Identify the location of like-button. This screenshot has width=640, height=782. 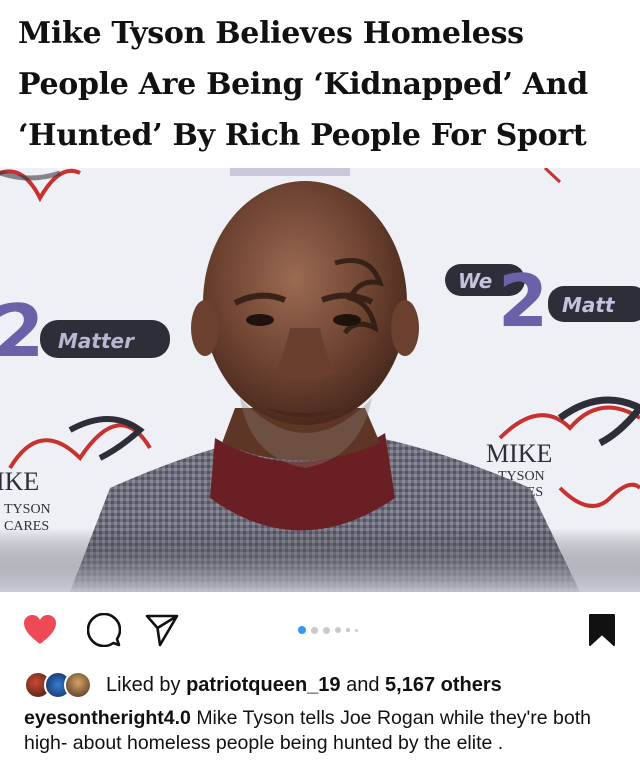
(40, 630).